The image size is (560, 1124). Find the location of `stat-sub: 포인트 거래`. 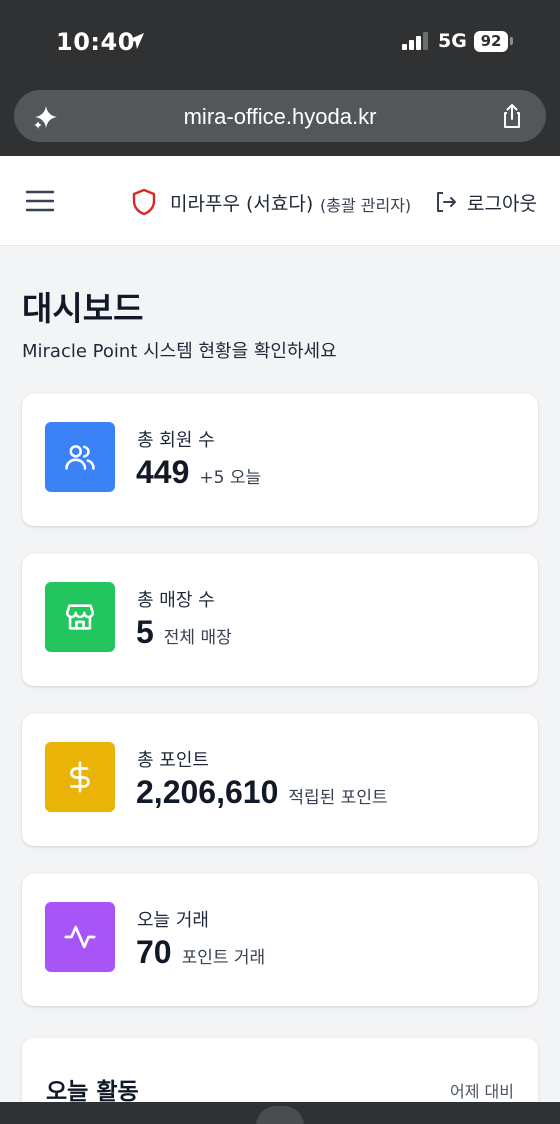

stat-sub: 포인트 거래 is located at coordinates (223, 958).